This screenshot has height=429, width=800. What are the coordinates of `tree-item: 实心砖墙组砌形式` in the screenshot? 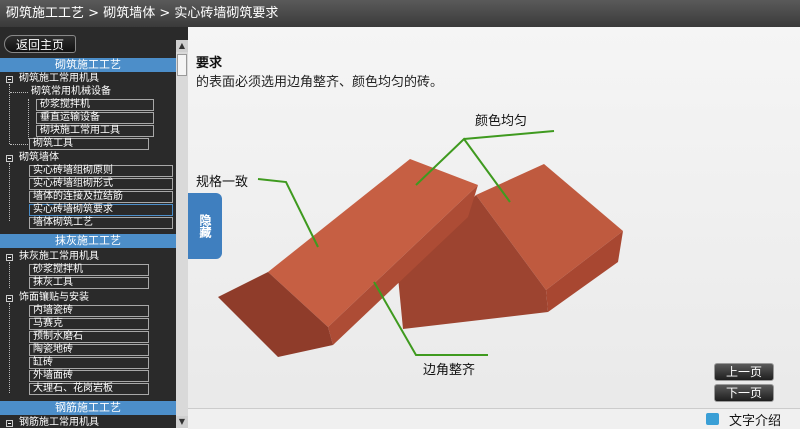 It's located at (101, 184).